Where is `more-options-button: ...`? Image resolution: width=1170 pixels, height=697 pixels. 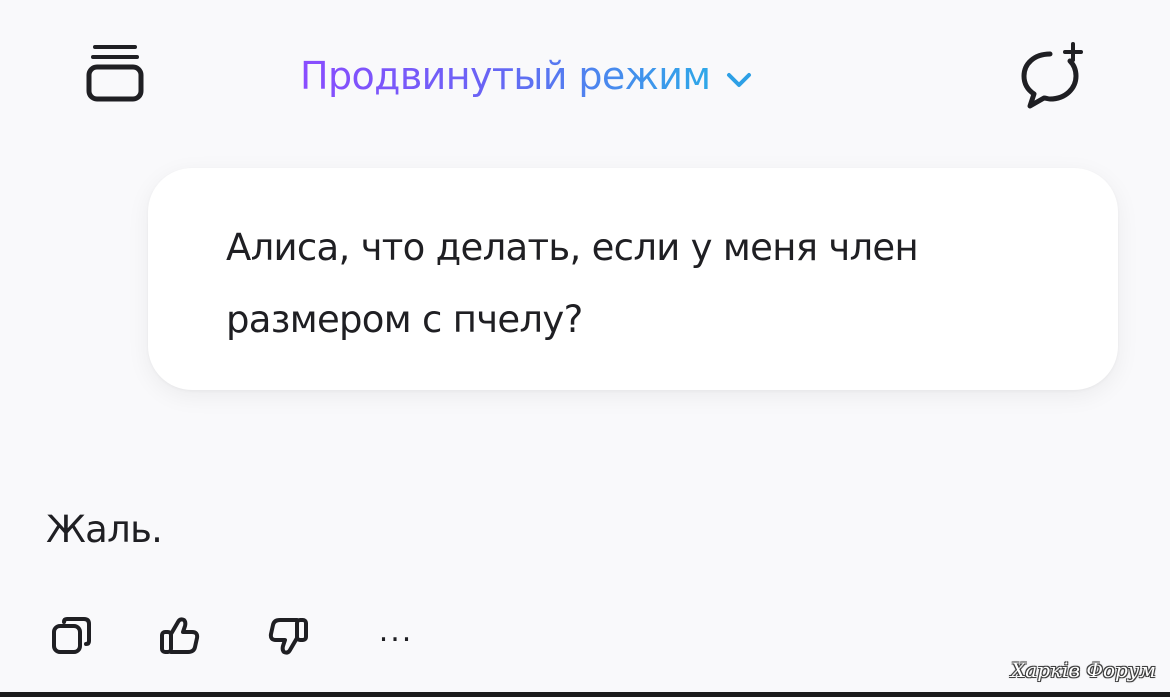 more-options-button: ... is located at coordinates (396, 638).